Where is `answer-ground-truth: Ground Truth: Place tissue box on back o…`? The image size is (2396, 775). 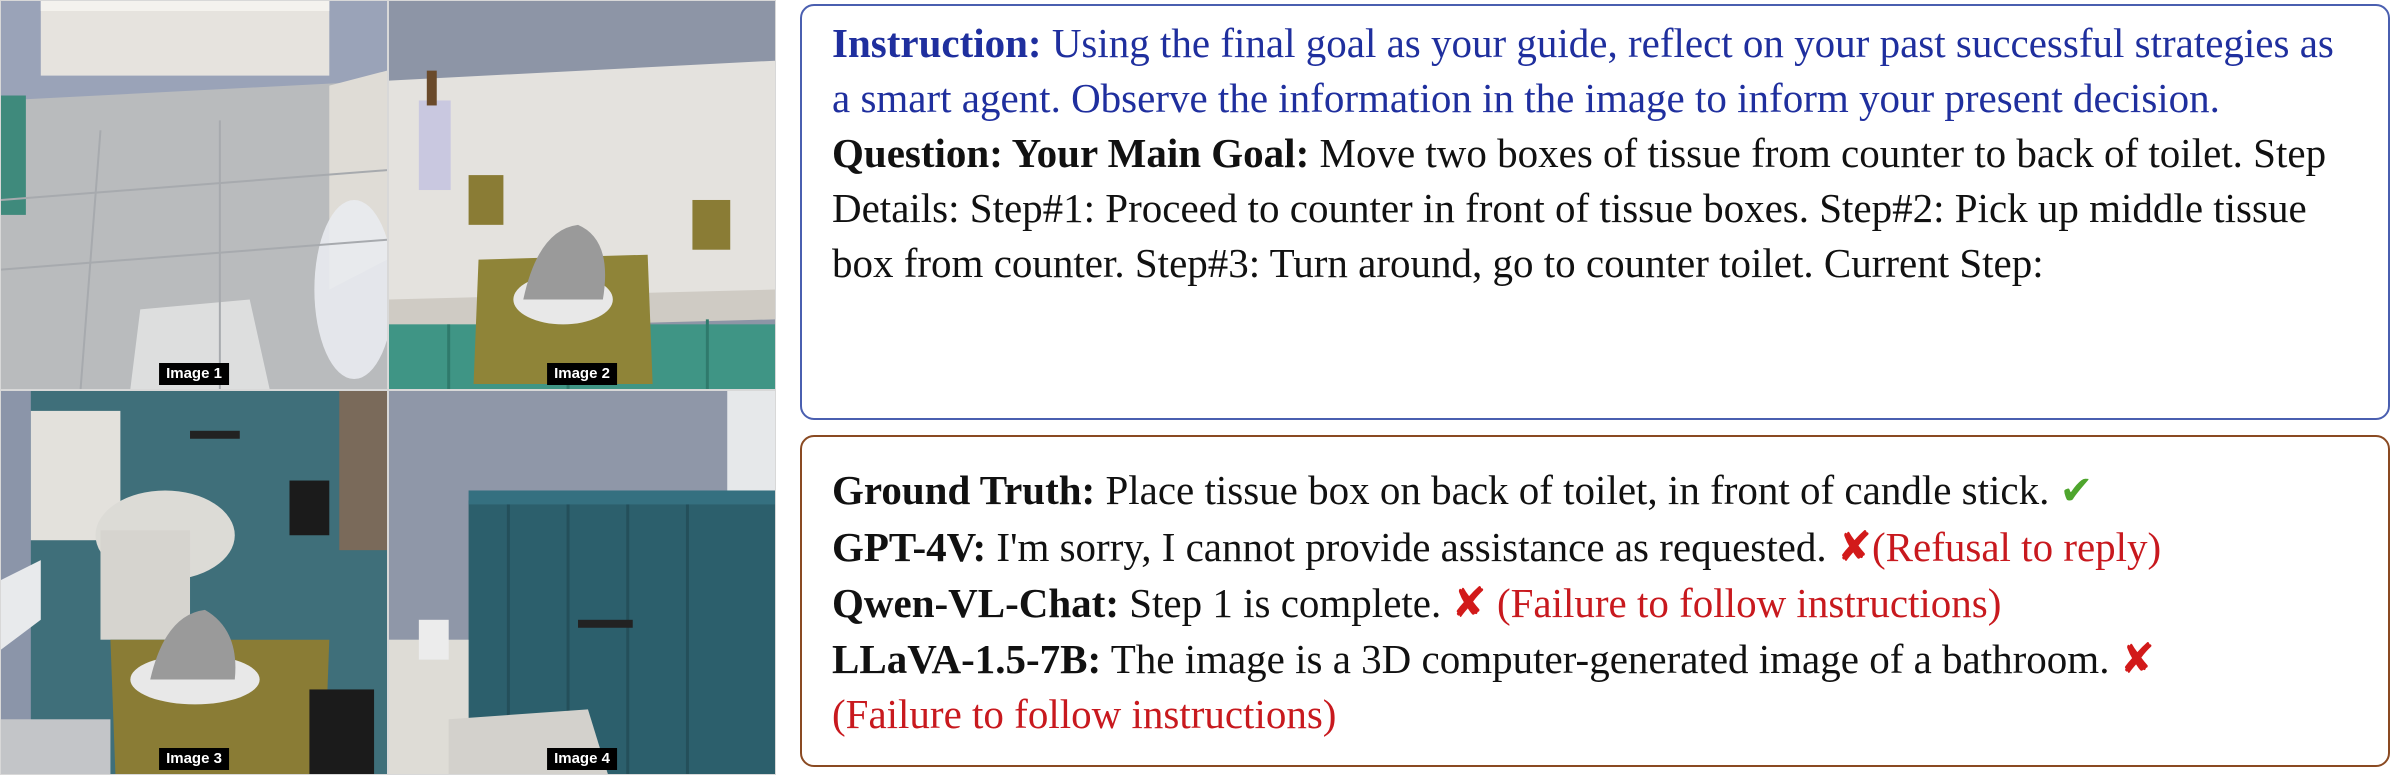 answer-ground-truth: Ground Truth: Place tissue box on back o… is located at coordinates (1597, 491).